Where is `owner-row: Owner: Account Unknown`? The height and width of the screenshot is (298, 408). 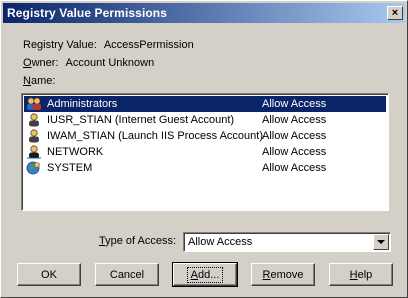 owner-row: Owner: Account Unknown is located at coordinates (88, 63).